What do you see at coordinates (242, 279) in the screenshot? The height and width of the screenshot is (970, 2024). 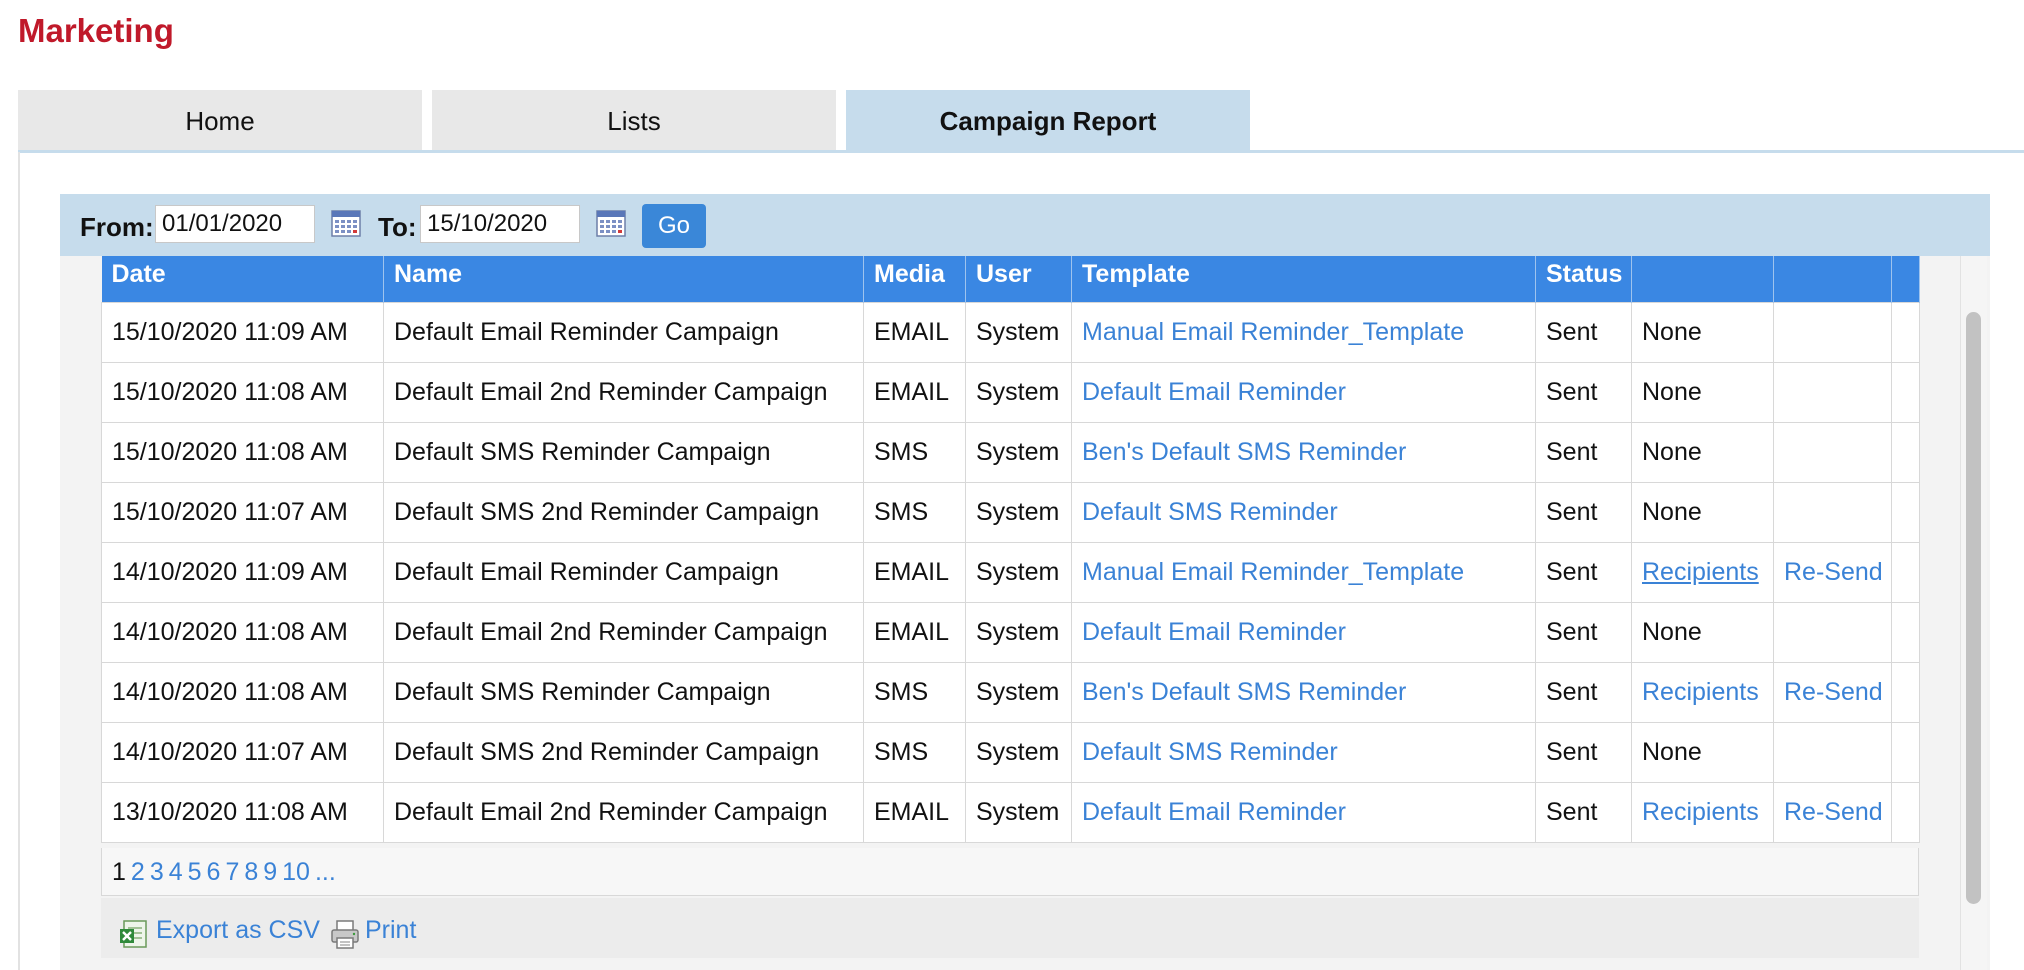 I see `column-header-date: Date` at bounding box center [242, 279].